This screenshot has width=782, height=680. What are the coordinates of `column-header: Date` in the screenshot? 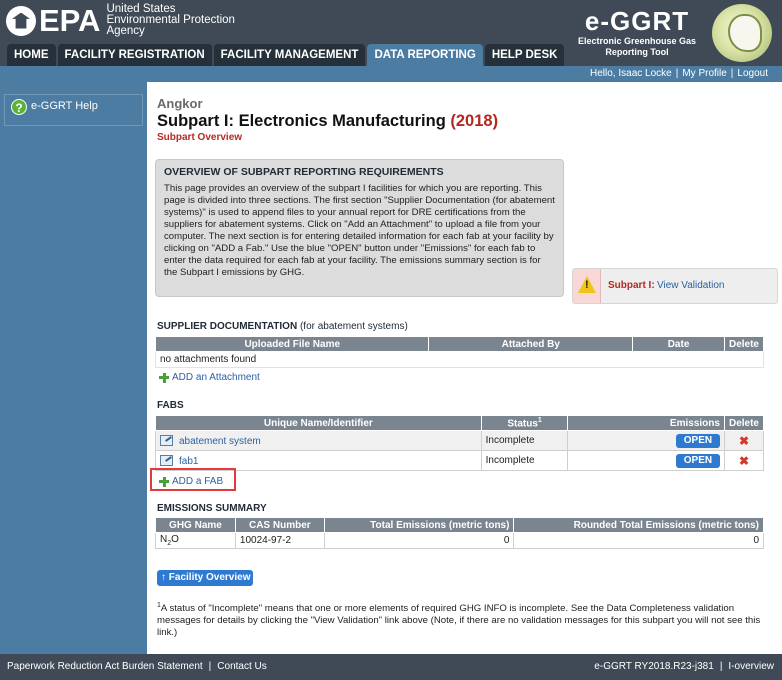 It's located at (678, 344).